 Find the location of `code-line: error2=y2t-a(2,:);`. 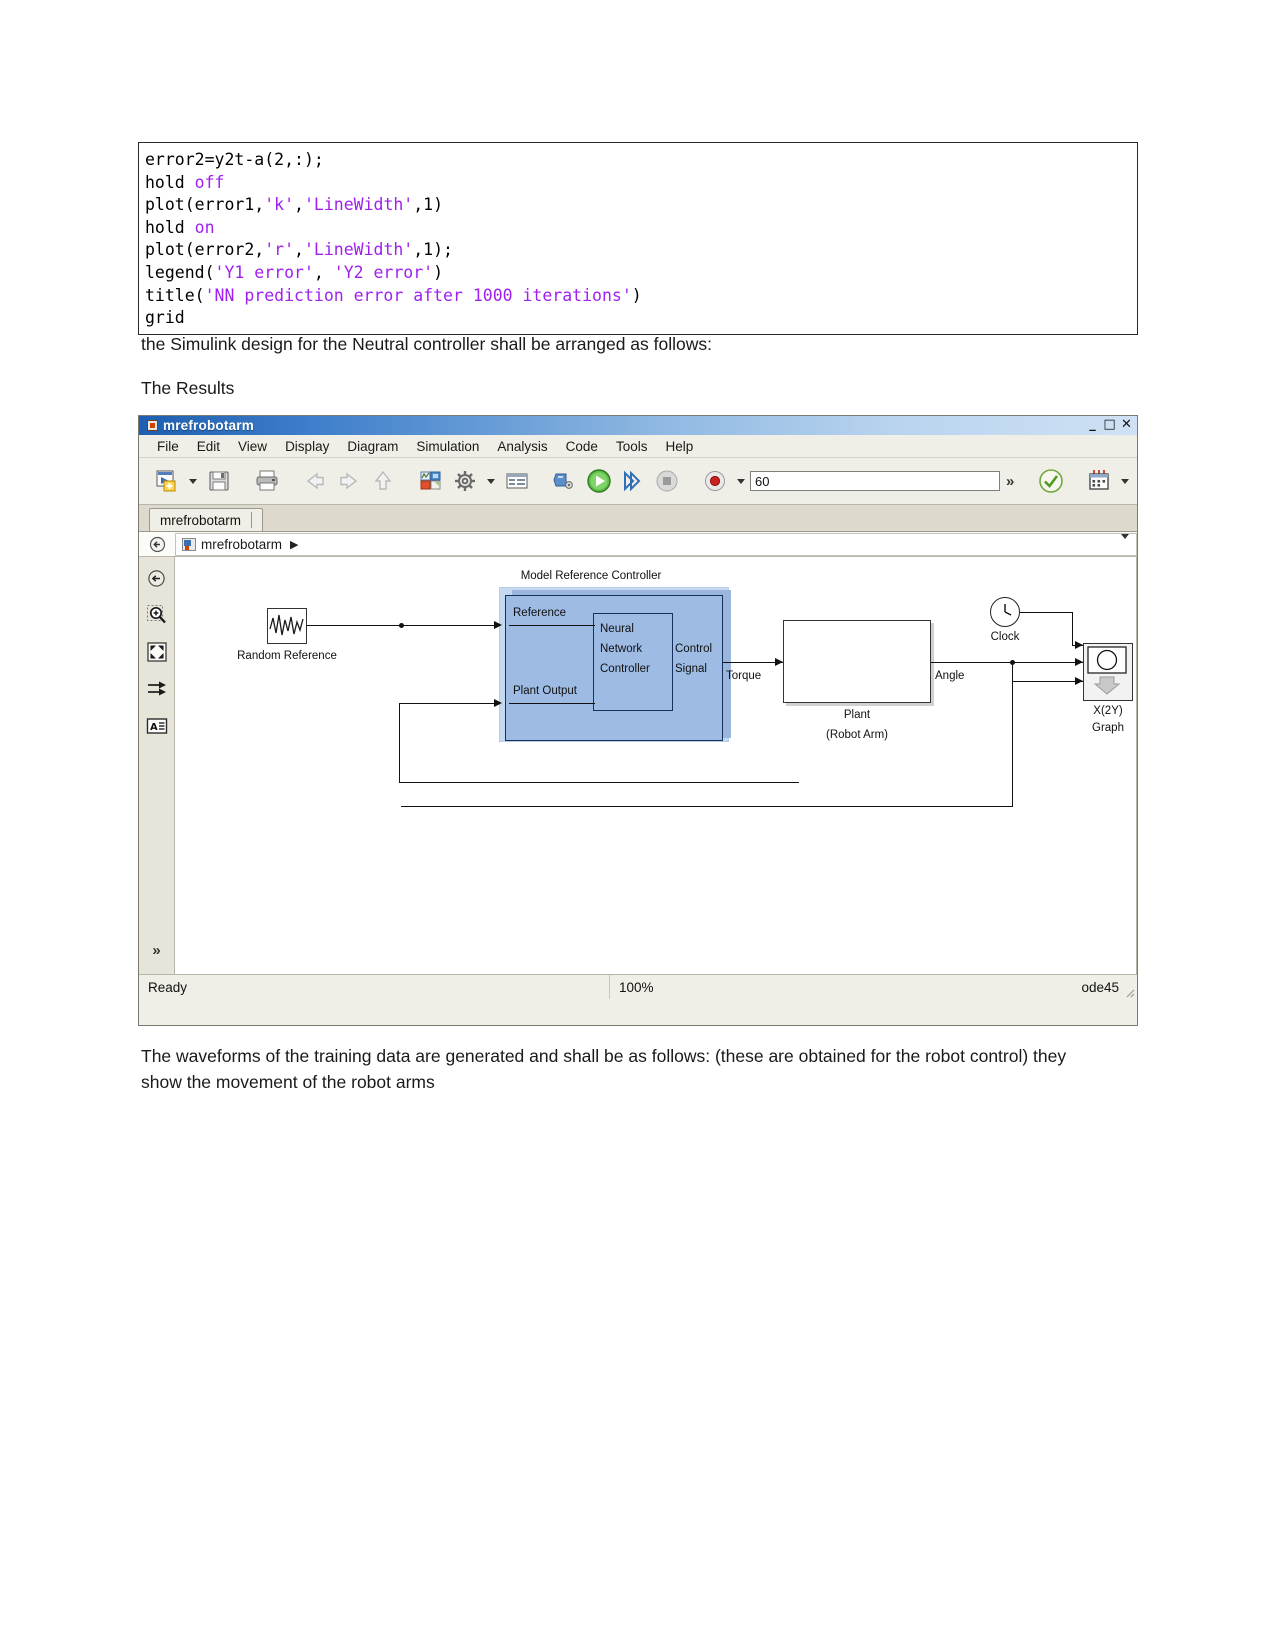

code-line: error2=y2t-a(2,:); is located at coordinates (234, 159).